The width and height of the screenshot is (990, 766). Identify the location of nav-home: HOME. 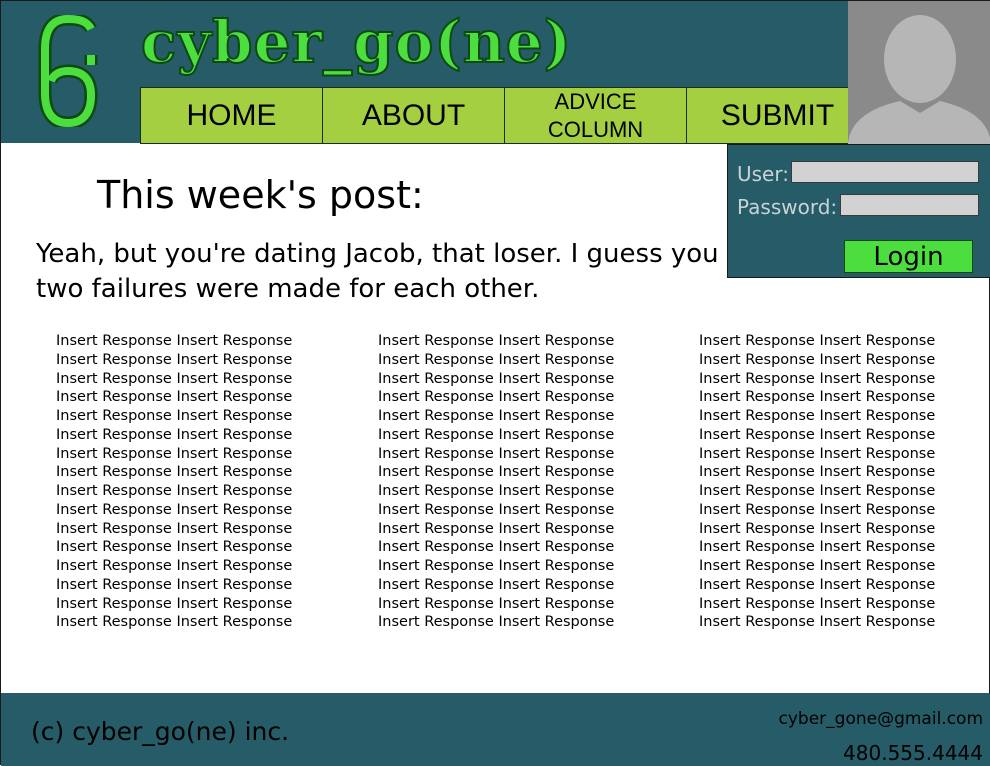
(231, 115).